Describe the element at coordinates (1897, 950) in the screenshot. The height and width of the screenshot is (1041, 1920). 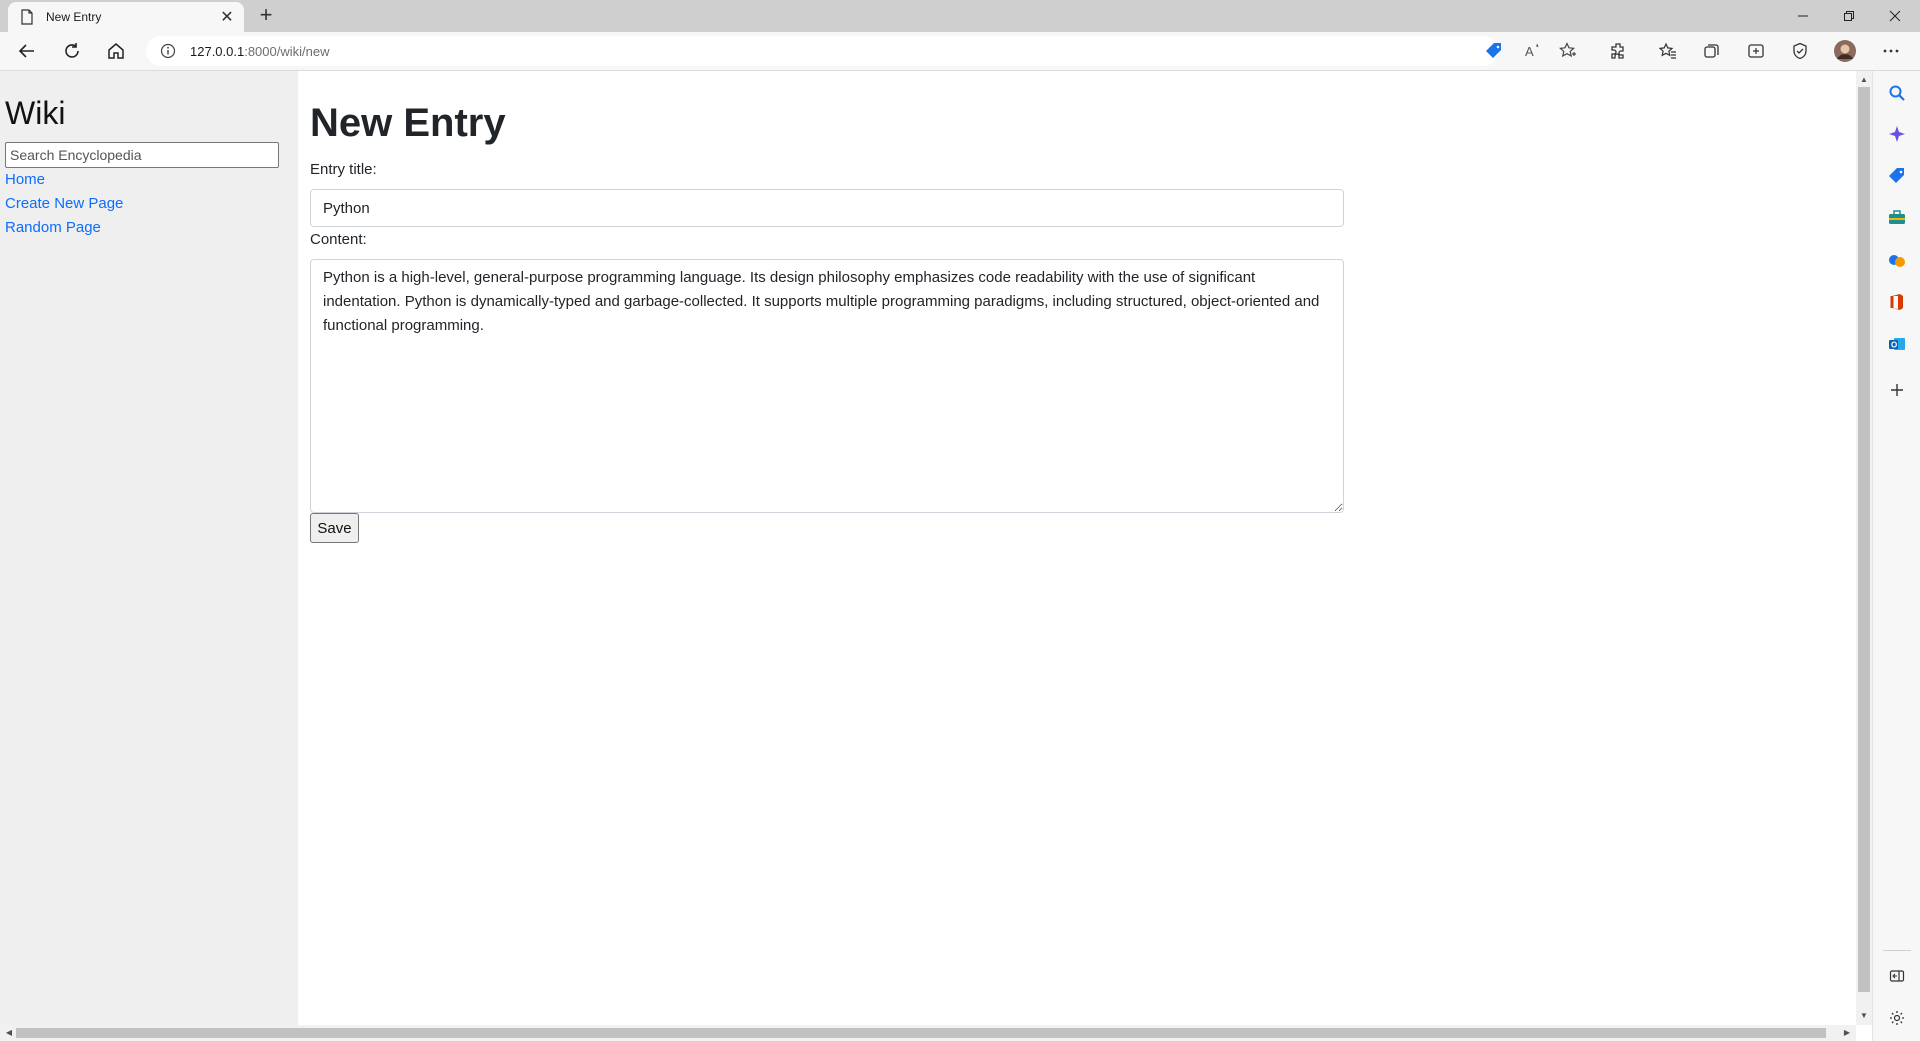
I see `edge-sidebar-divider` at that location.